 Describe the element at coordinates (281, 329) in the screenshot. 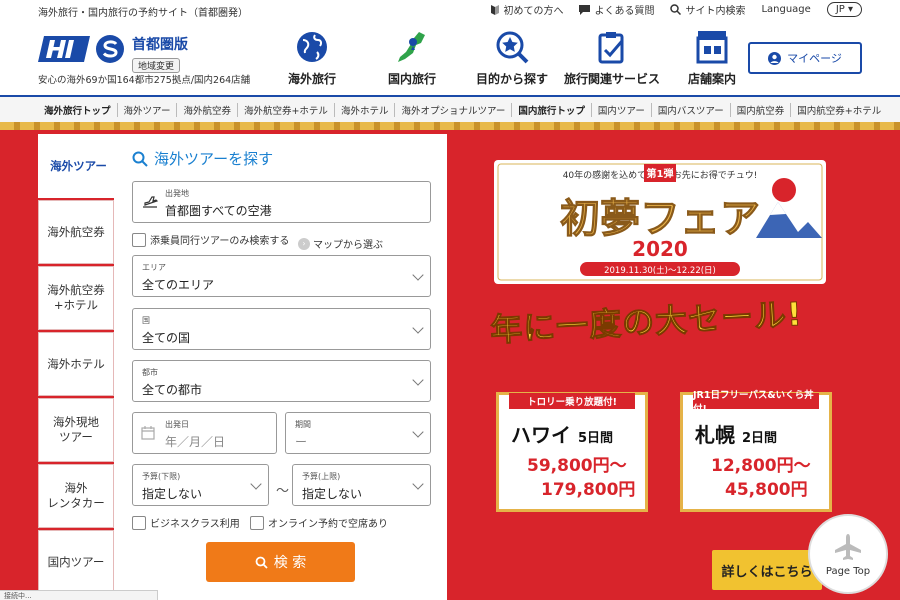

I see `country-select: 国 全ての国` at that location.